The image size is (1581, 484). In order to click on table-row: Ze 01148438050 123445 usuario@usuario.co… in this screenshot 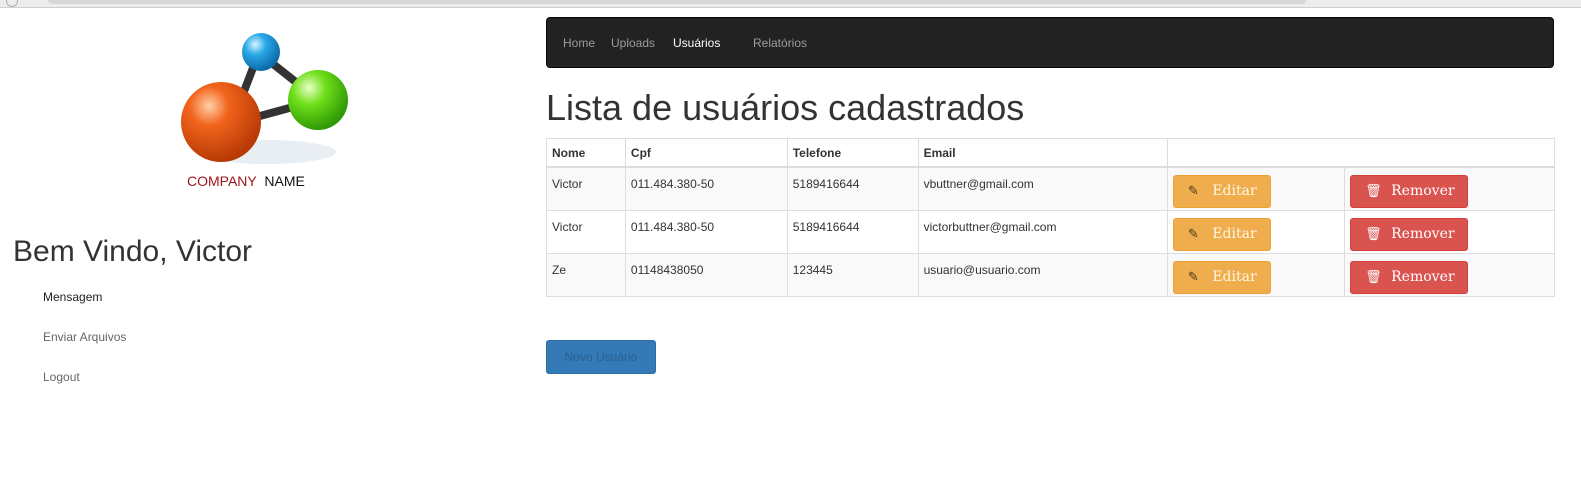, I will do `click(1050, 274)`.